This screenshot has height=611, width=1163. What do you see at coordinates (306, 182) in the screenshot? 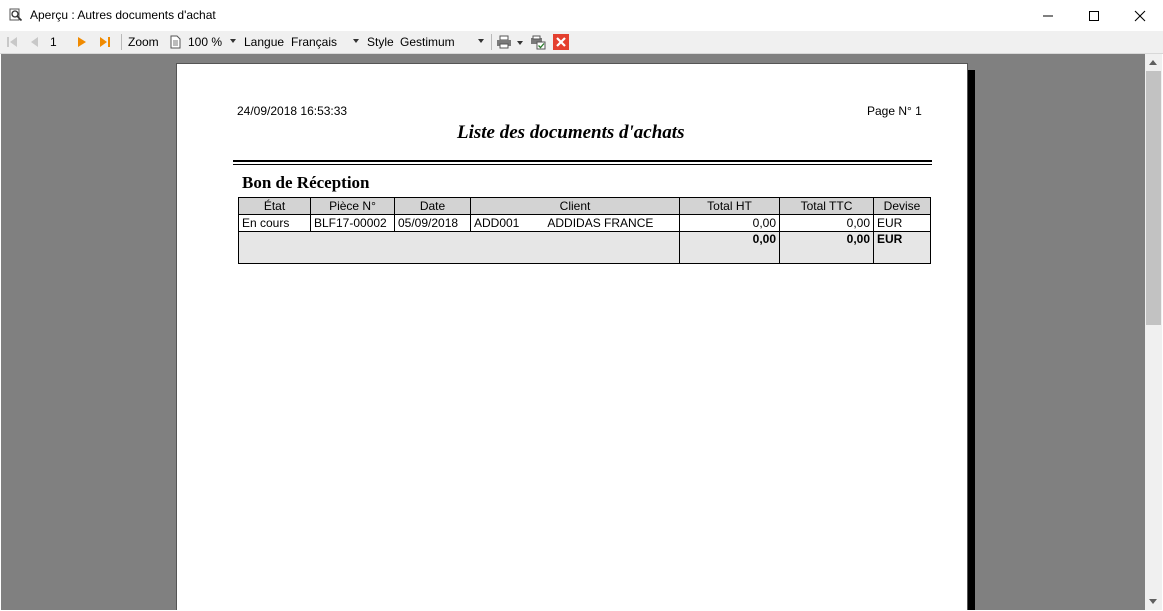
I see `section-title: Bon de Réception` at bounding box center [306, 182].